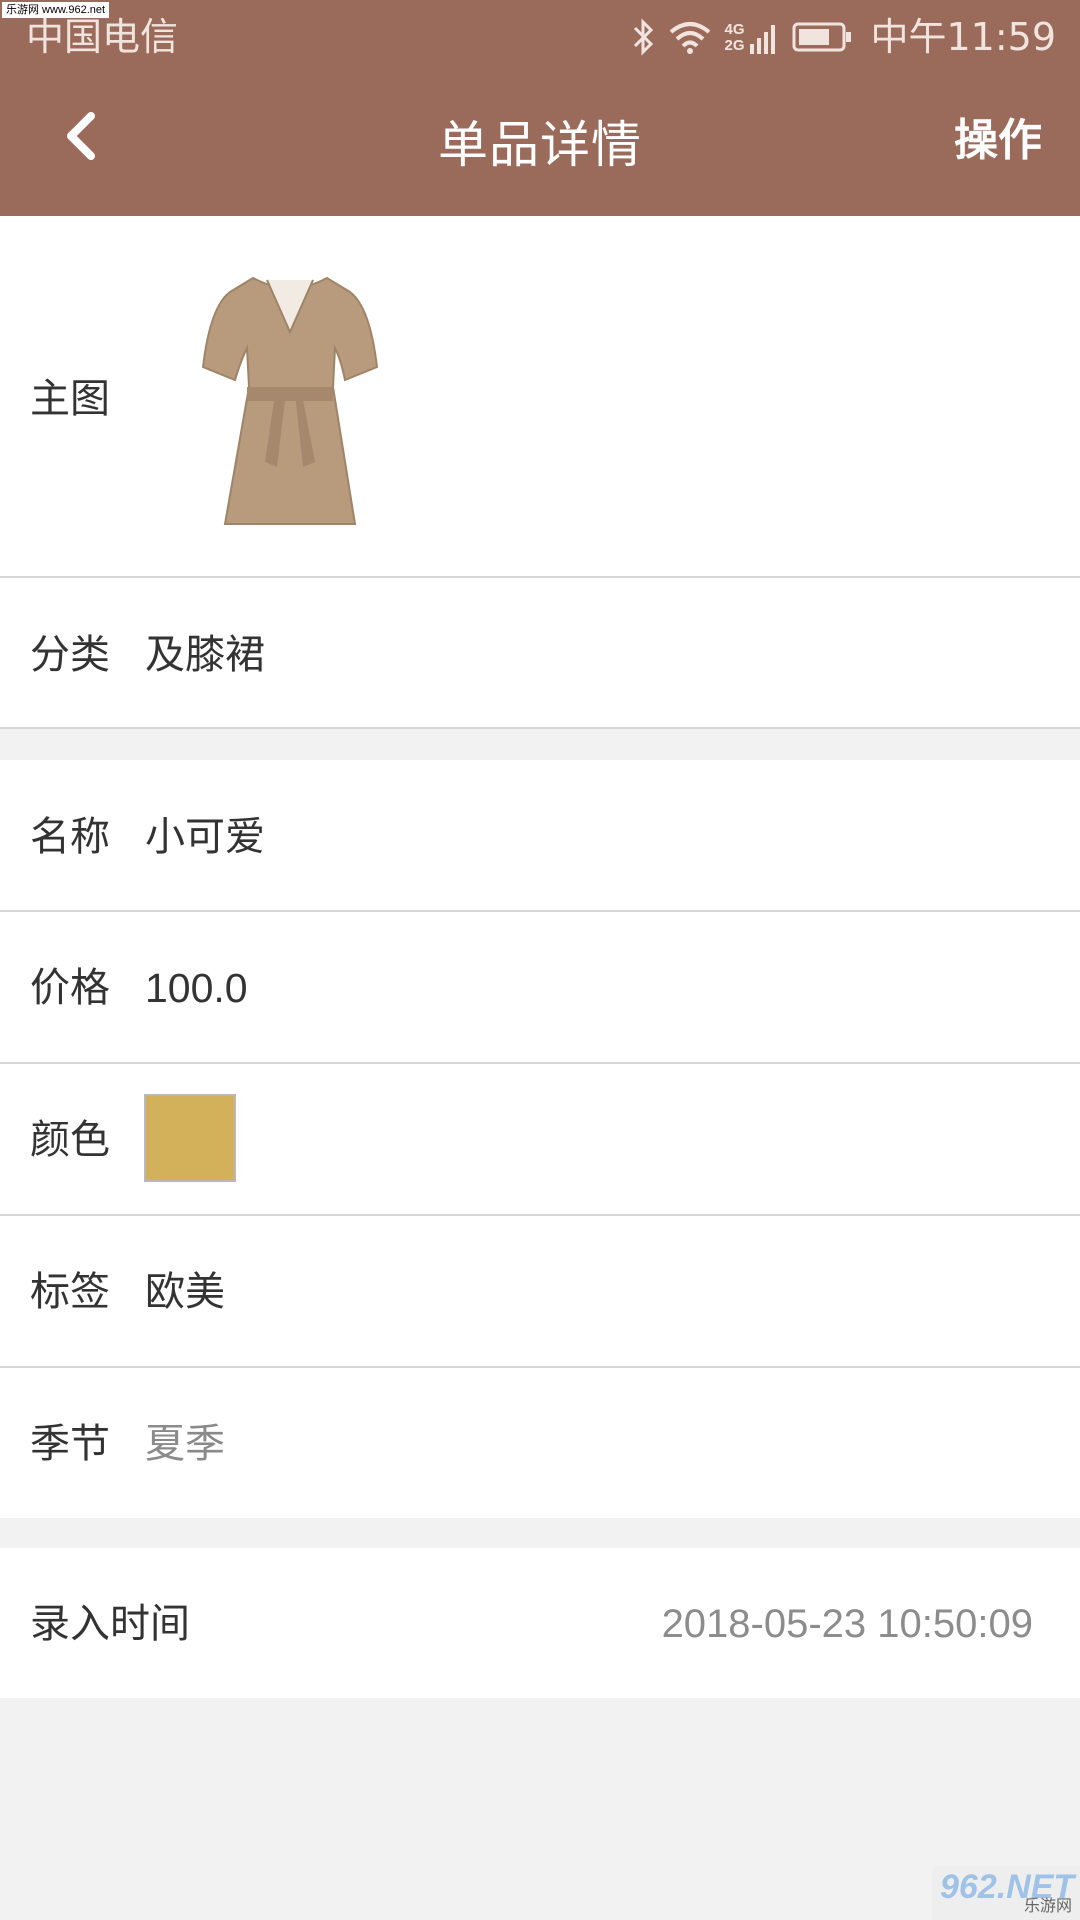 This screenshot has height=1920, width=1080. Describe the element at coordinates (763, 39) in the screenshot. I see `signal-icon` at that location.